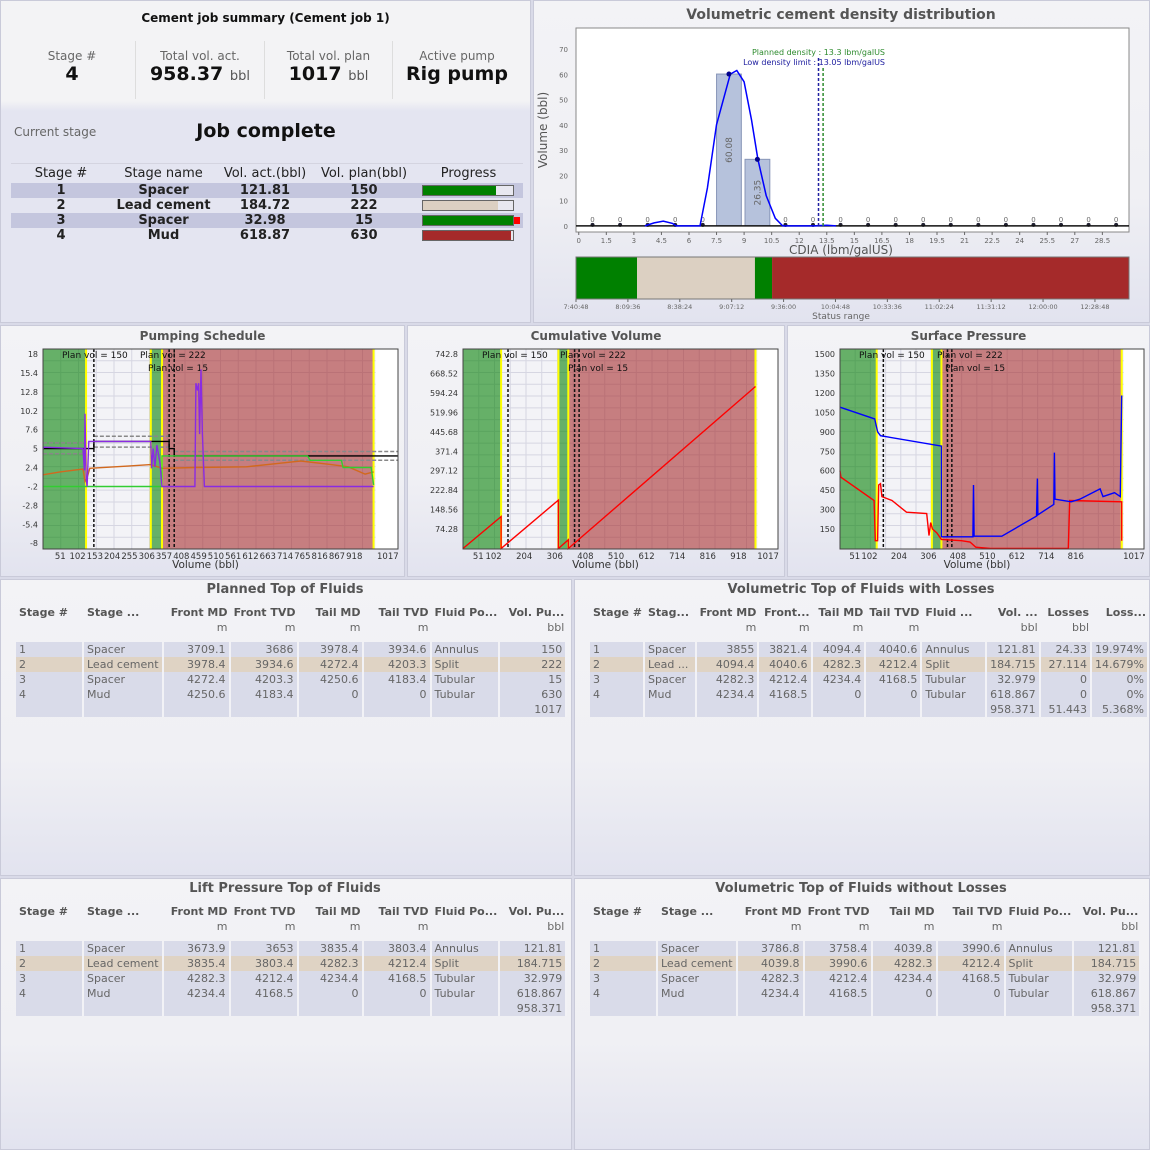 The height and width of the screenshot is (1150, 1150). I want to click on table-cell: 4212.4, so click(397, 963).